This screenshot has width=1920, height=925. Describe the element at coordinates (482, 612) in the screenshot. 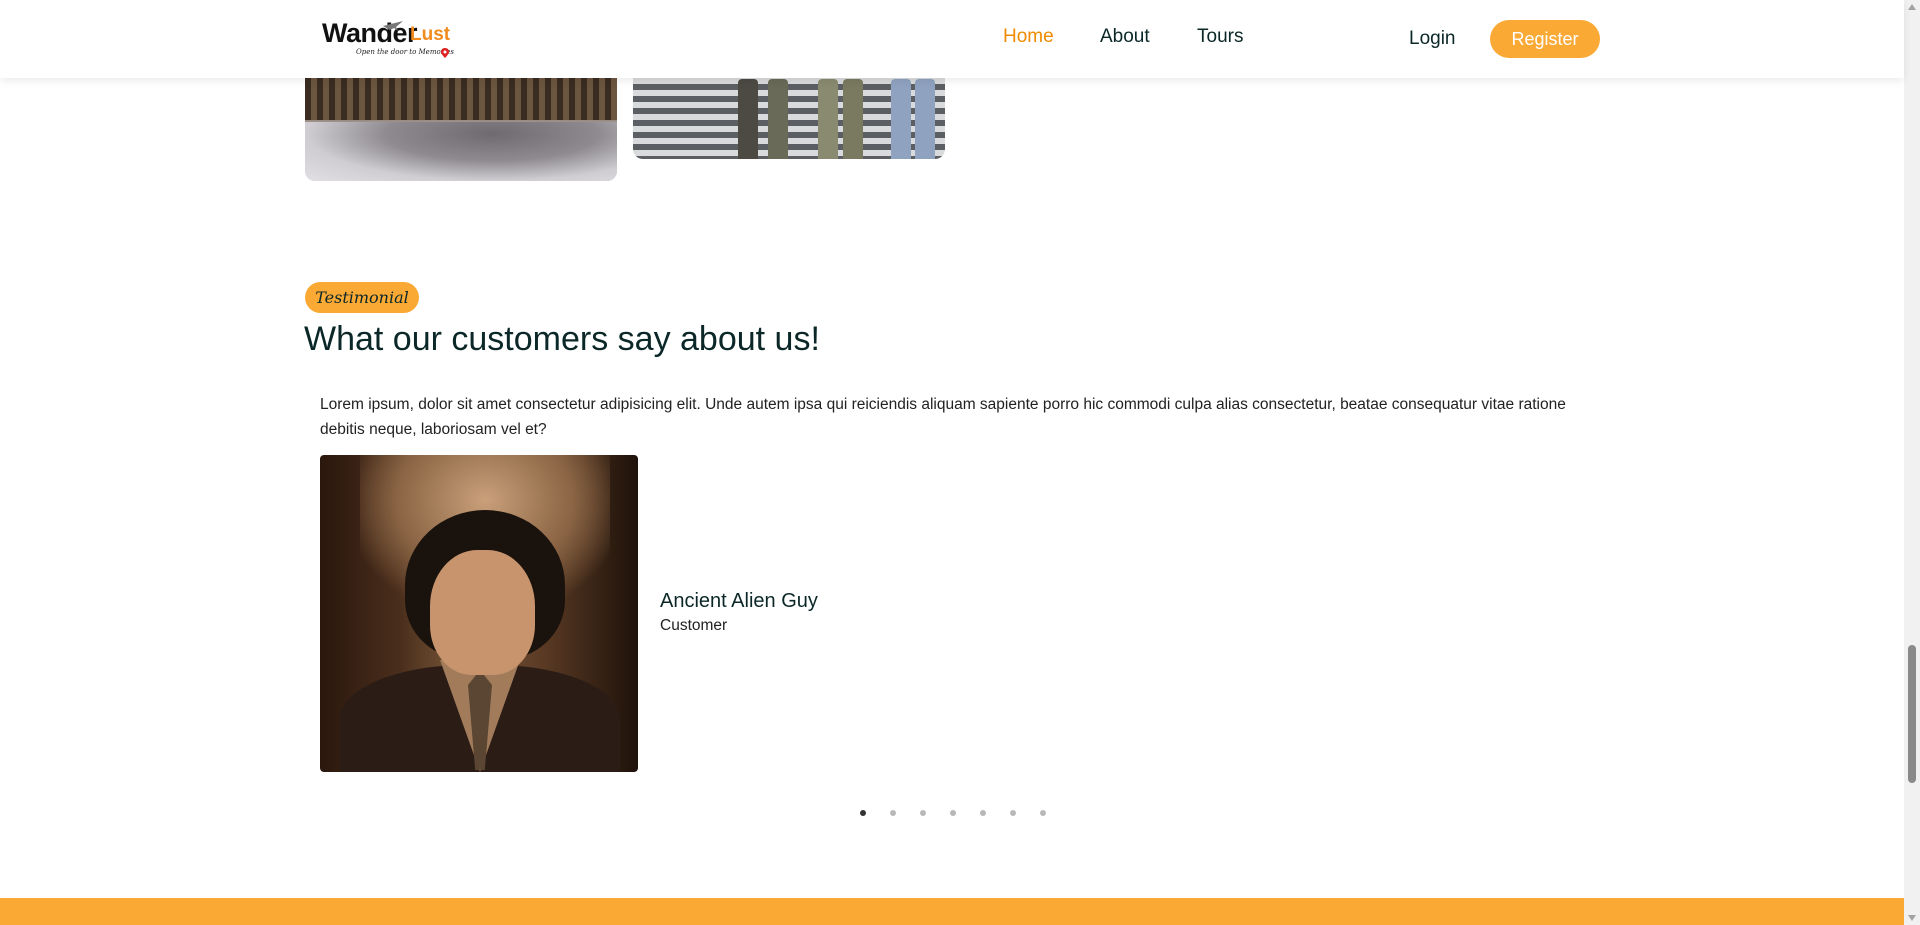

I see `photo-face` at that location.